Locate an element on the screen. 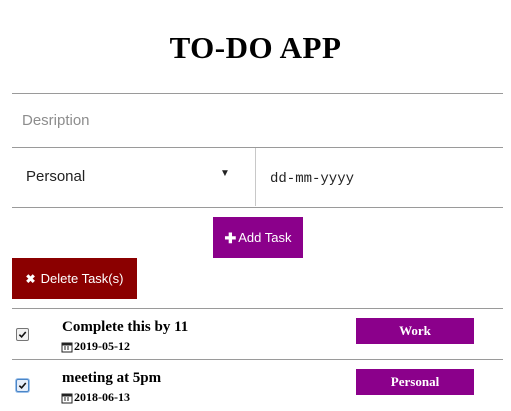  delete-tasks-button: ✖ Delete Task(s) is located at coordinates (74, 278).